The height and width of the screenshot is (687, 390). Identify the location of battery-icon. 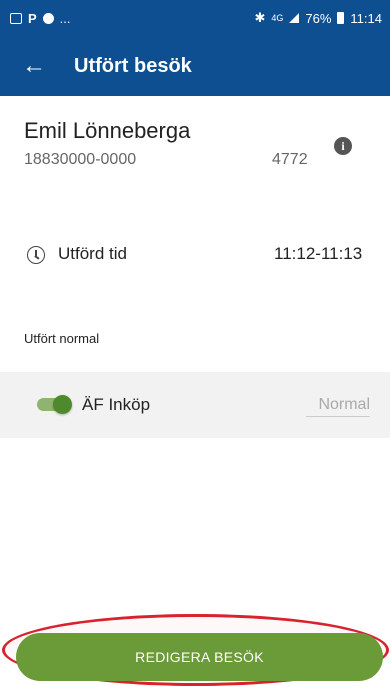
(341, 18).